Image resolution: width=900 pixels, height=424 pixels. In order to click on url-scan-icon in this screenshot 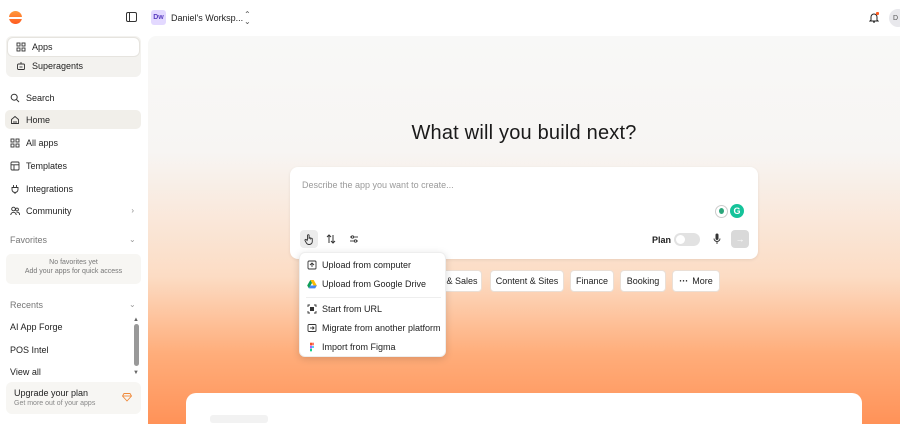, I will do `click(312, 309)`.